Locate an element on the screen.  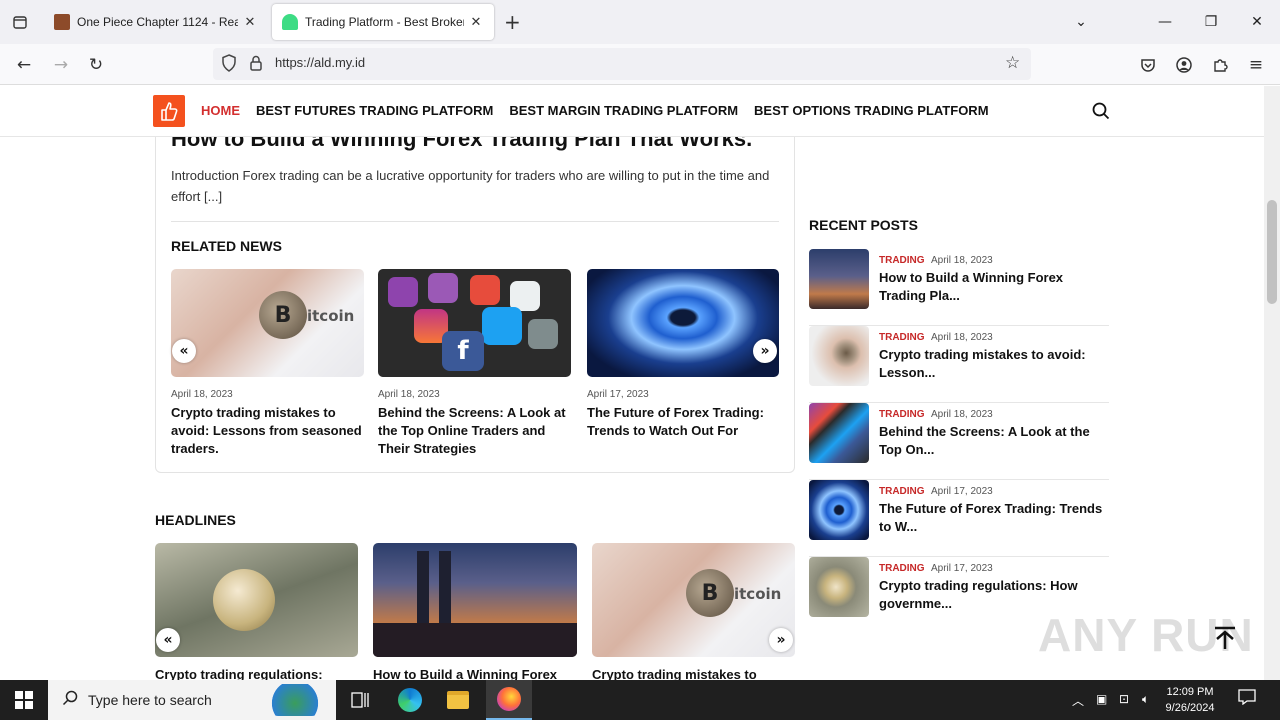
bitcoin-text: itcoin is located at coordinates (331, 316).